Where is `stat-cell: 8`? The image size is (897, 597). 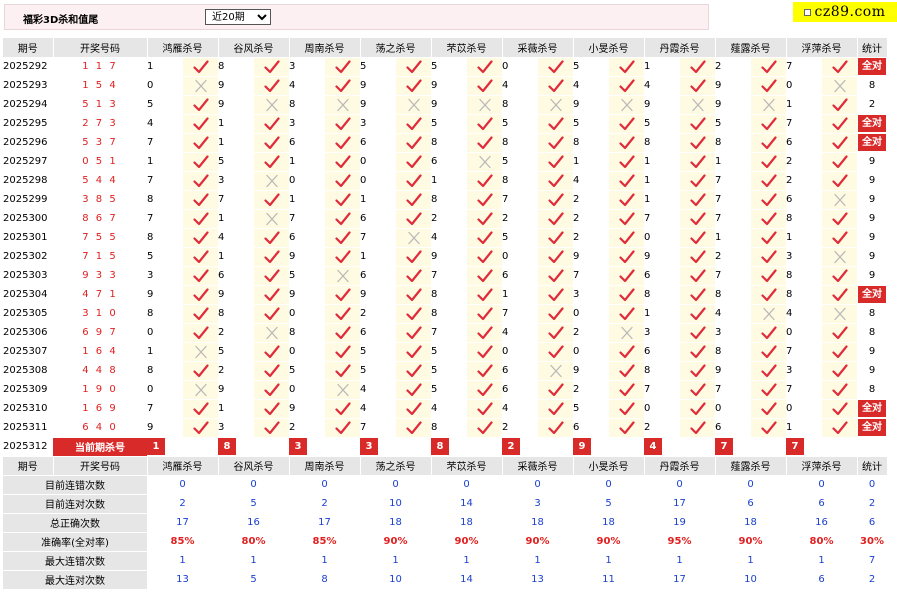
stat-cell: 8 is located at coordinates (872, 333).